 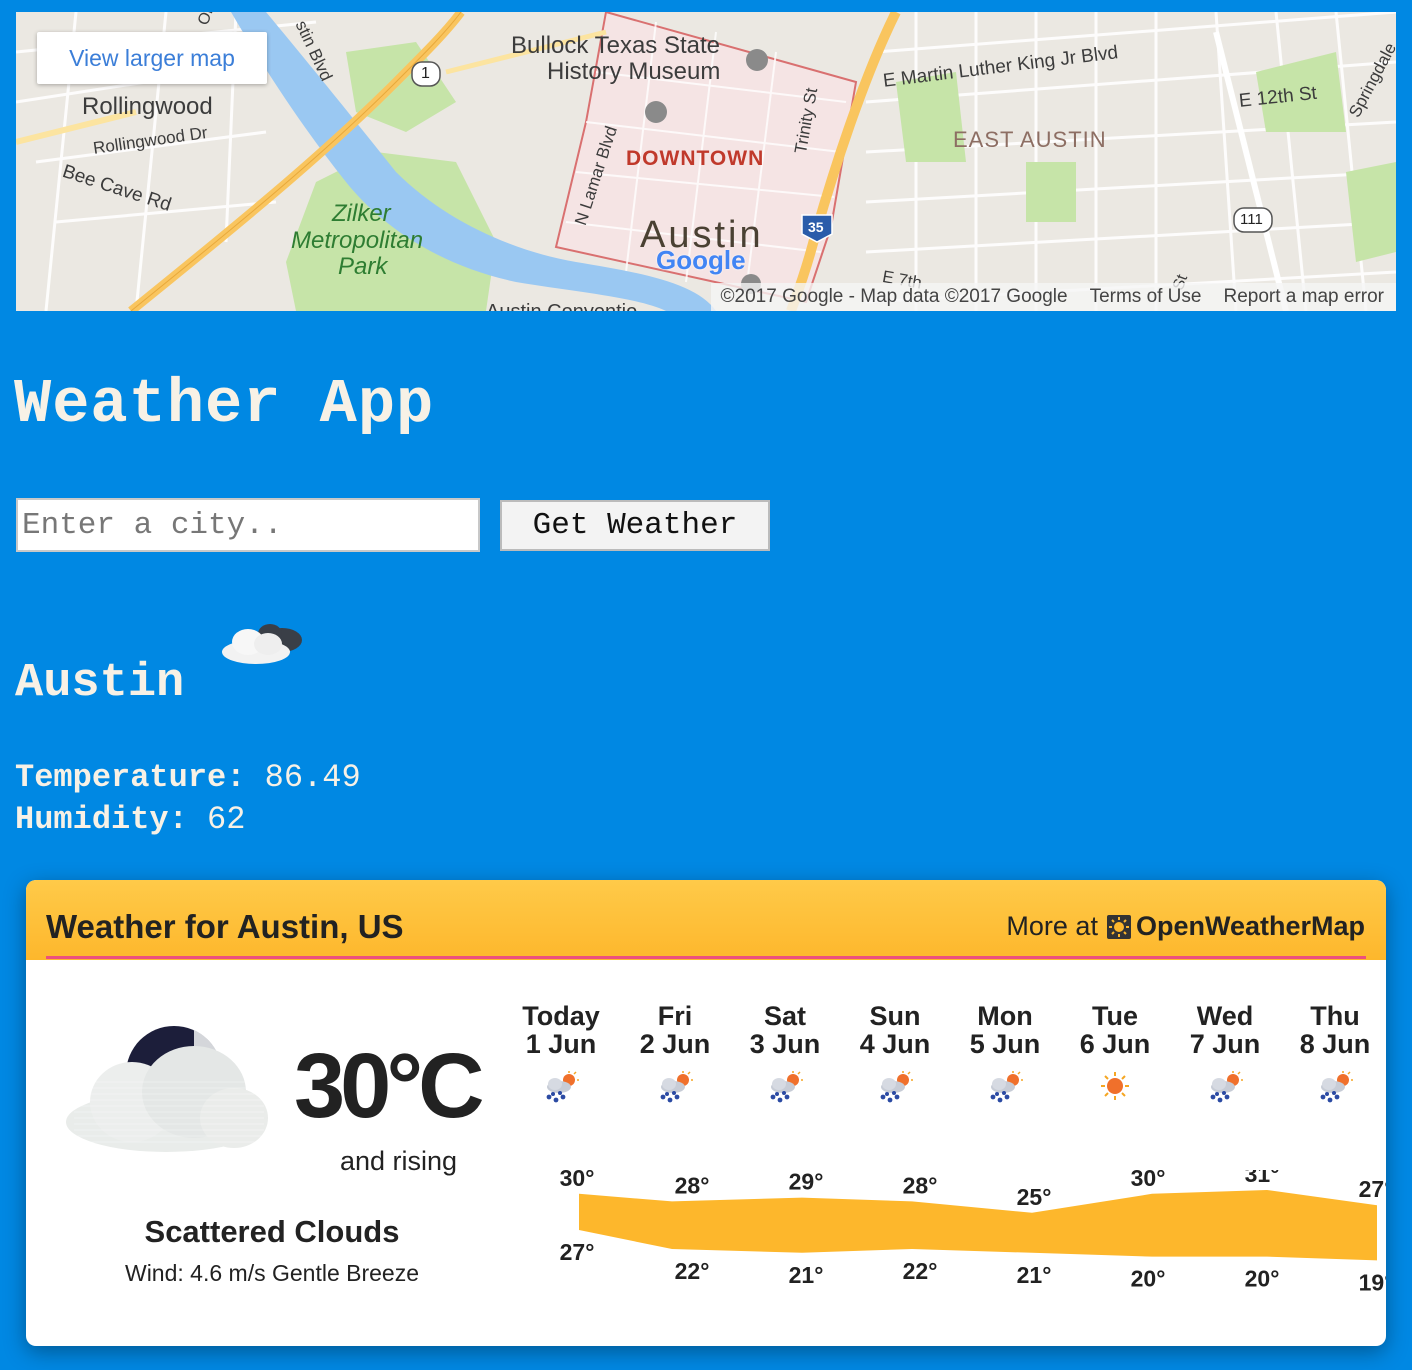 I want to click on map-label-rollingwood: Rollingwood, so click(x=147, y=106).